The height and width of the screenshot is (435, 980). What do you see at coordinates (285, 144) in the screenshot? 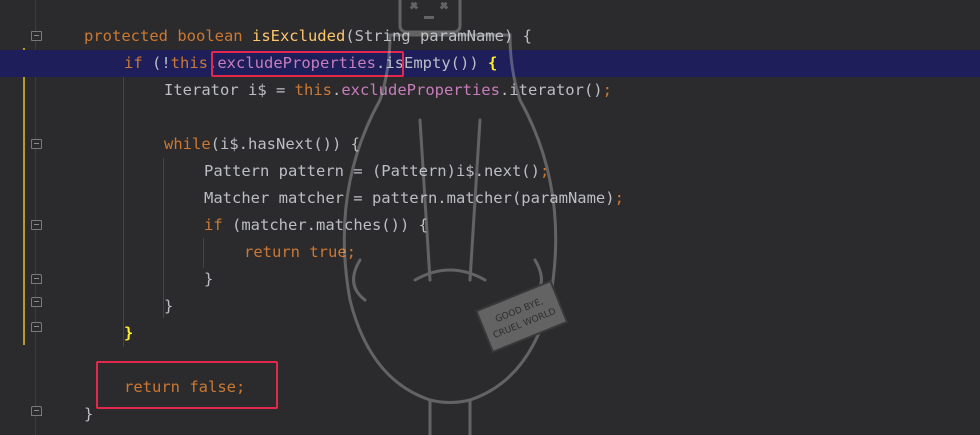
I see `code-token: (i$.hasNext()) {` at bounding box center [285, 144].